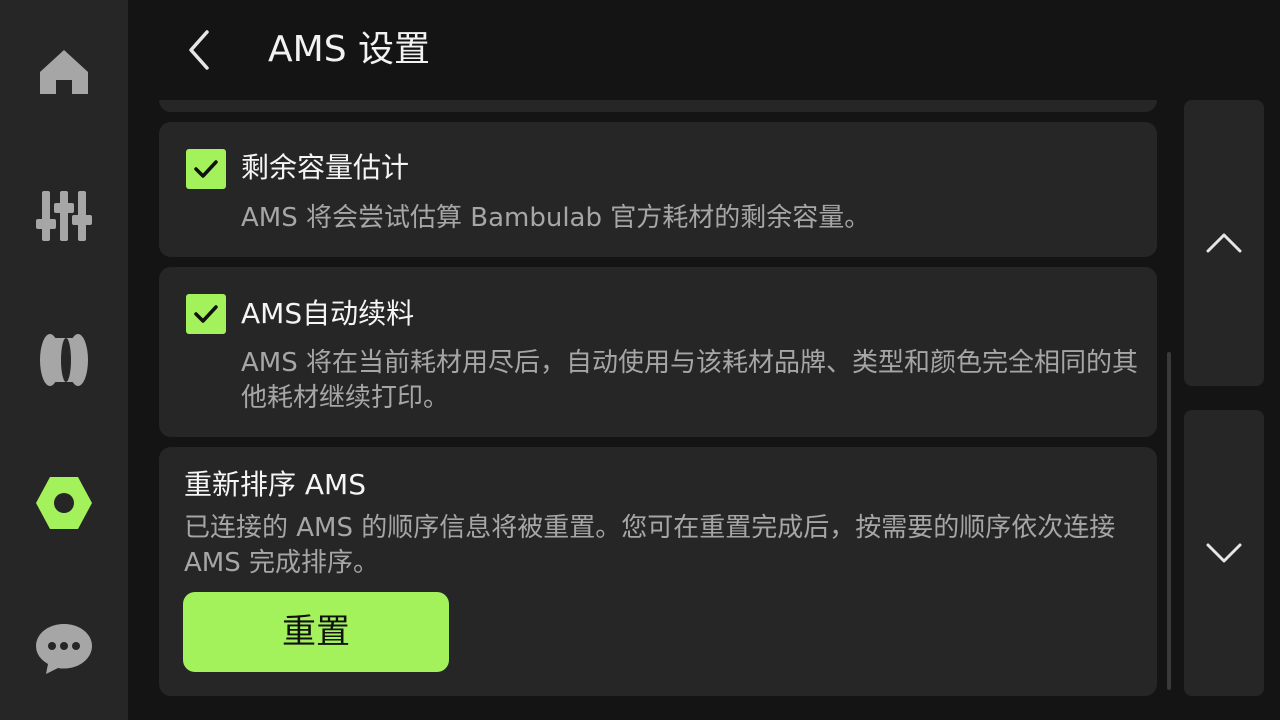 The image size is (1280, 720). What do you see at coordinates (275, 484) in the screenshot?
I see `reorder-title: 重新排序 AMS` at bounding box center [275, 484].